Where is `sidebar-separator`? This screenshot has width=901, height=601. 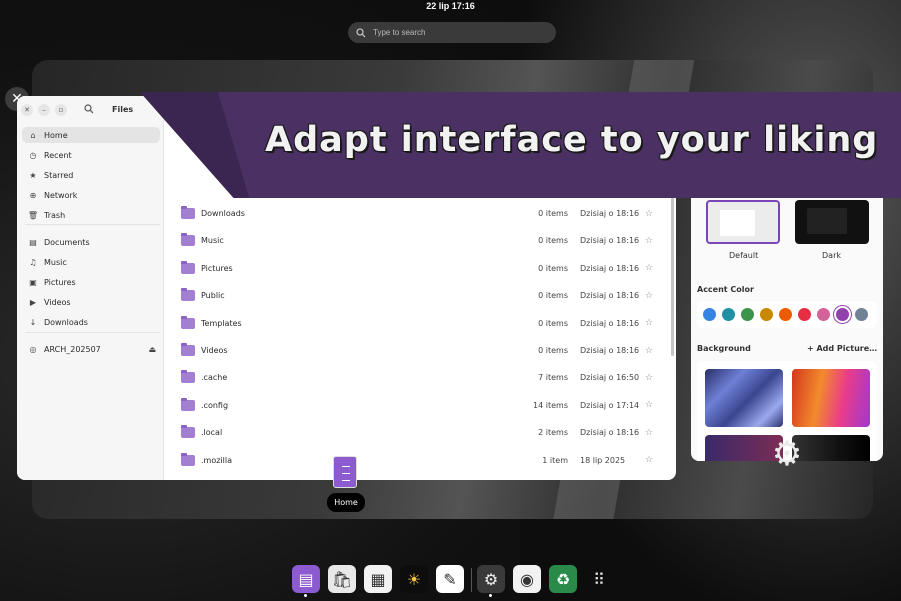 sidebar-separator is located at coordinates (92, 224).